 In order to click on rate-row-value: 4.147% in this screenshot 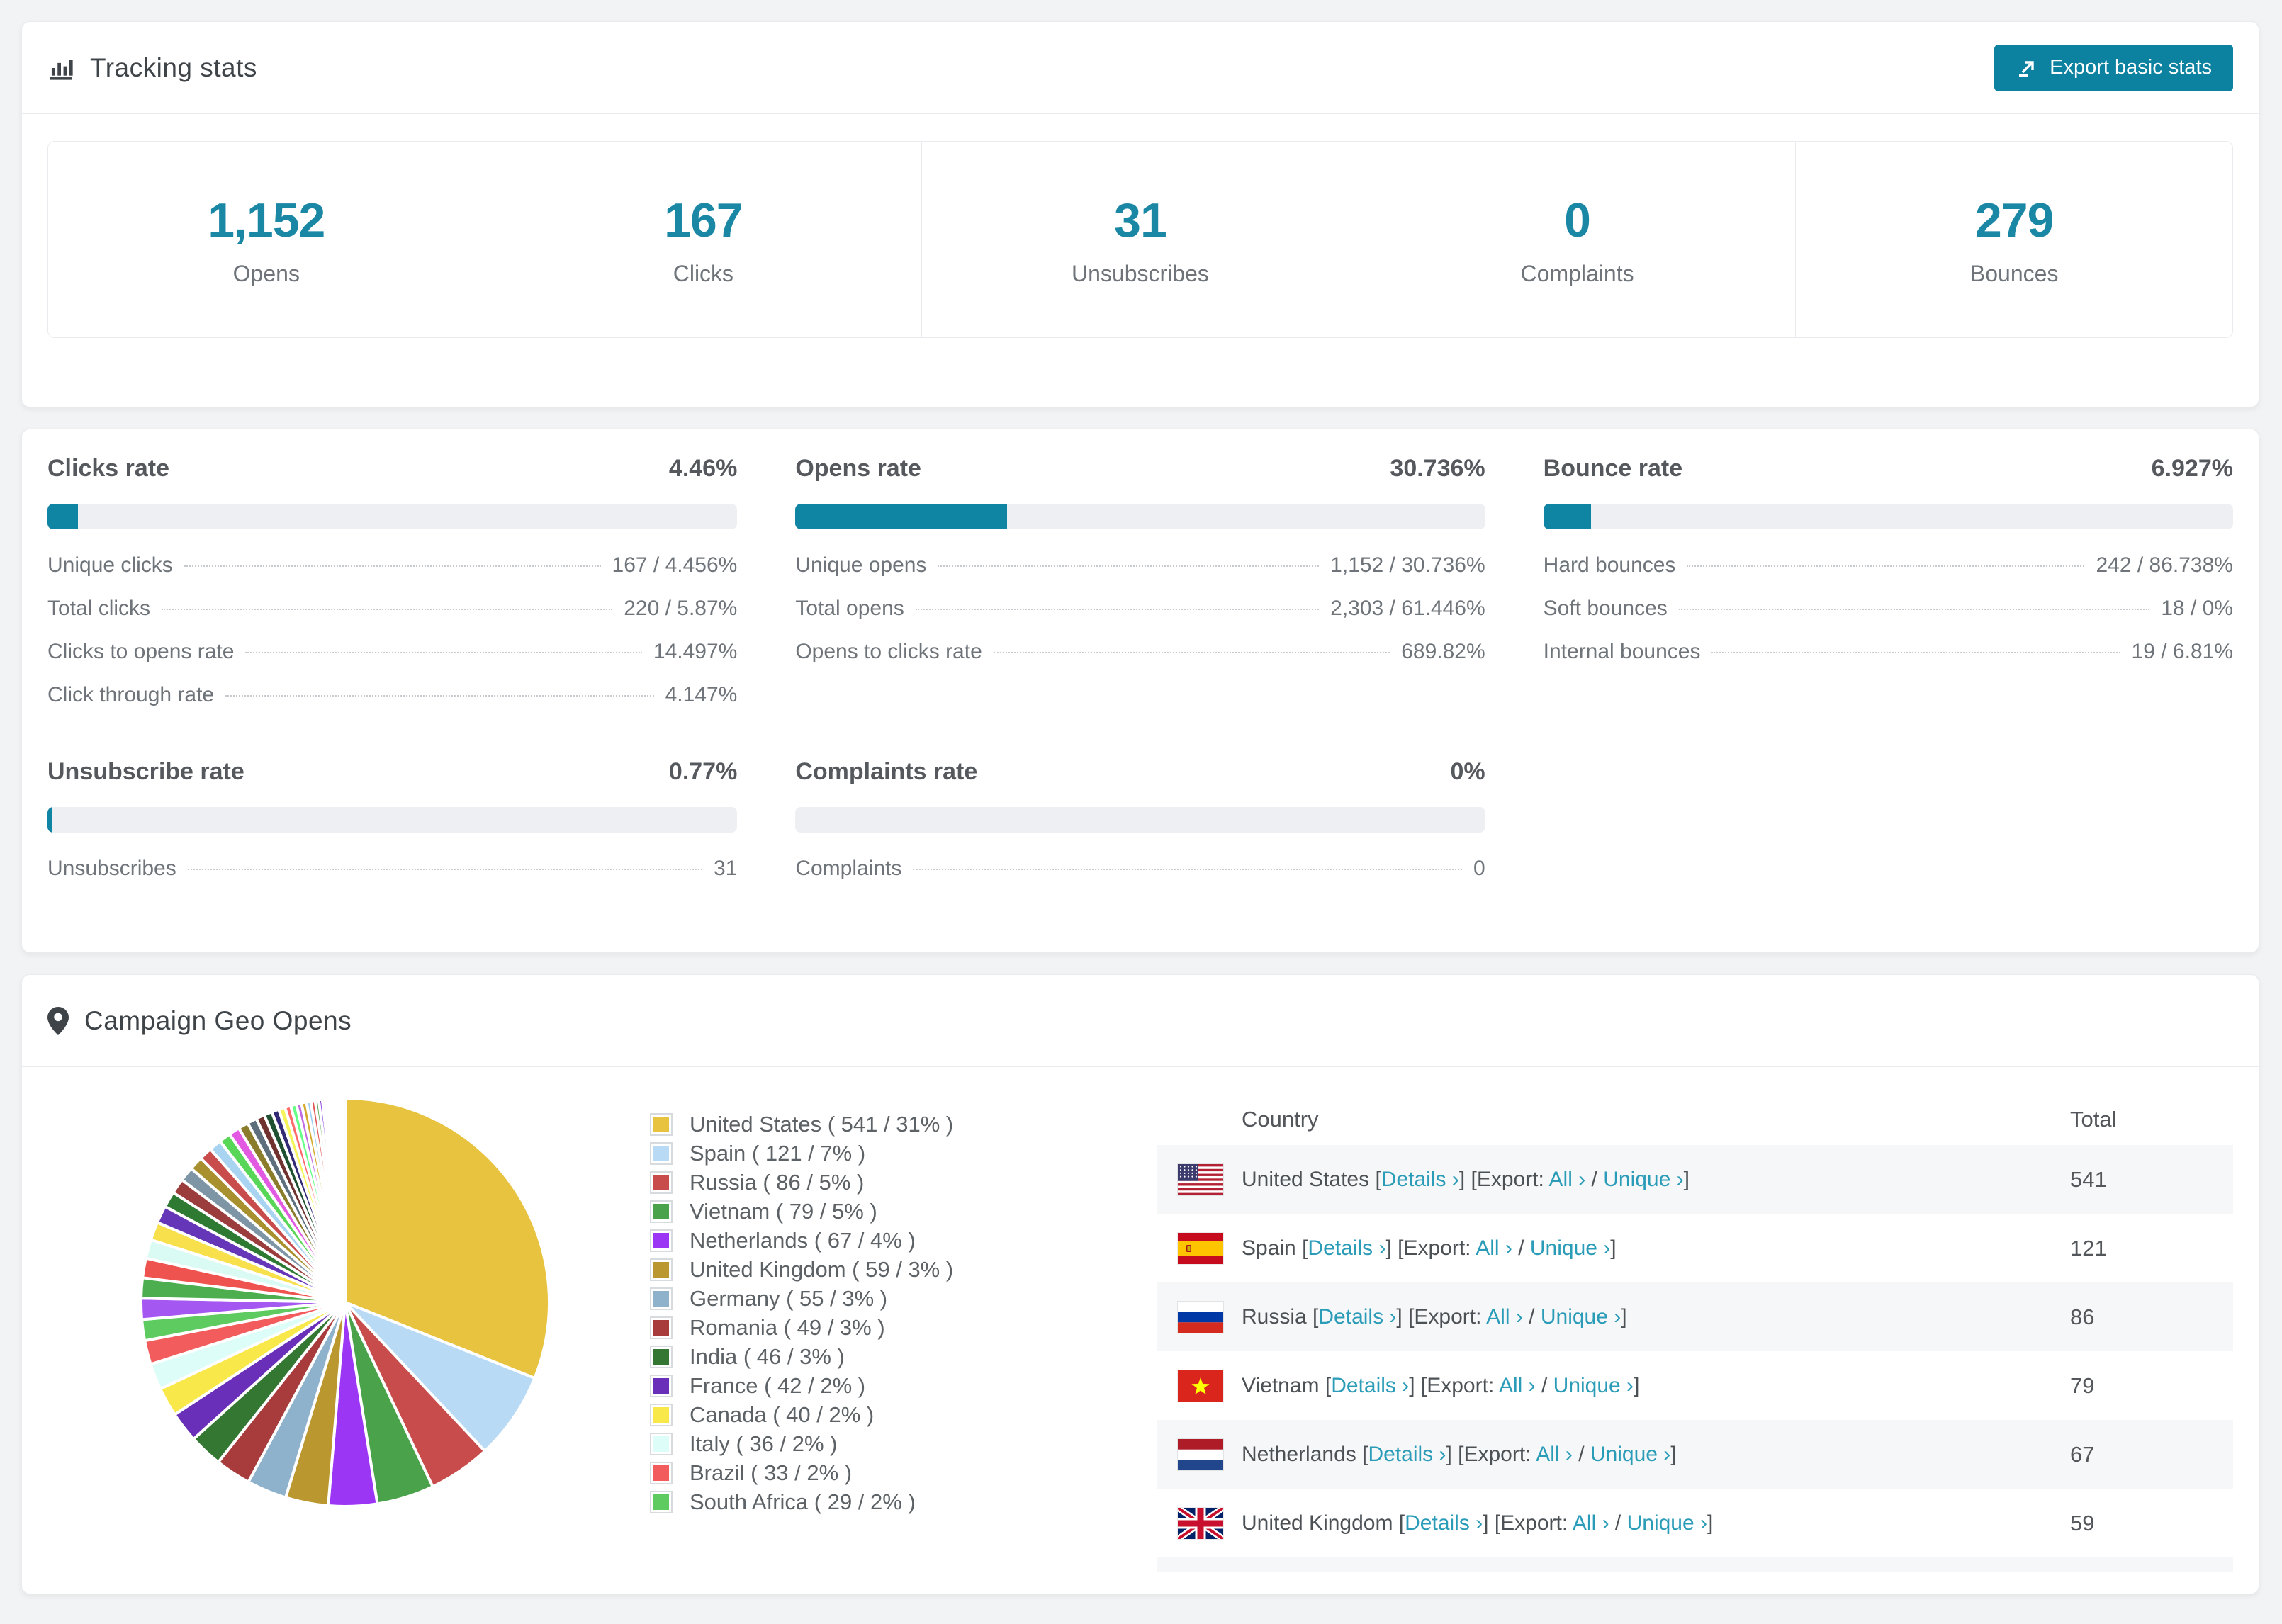, I will do `click(701, 694)`.